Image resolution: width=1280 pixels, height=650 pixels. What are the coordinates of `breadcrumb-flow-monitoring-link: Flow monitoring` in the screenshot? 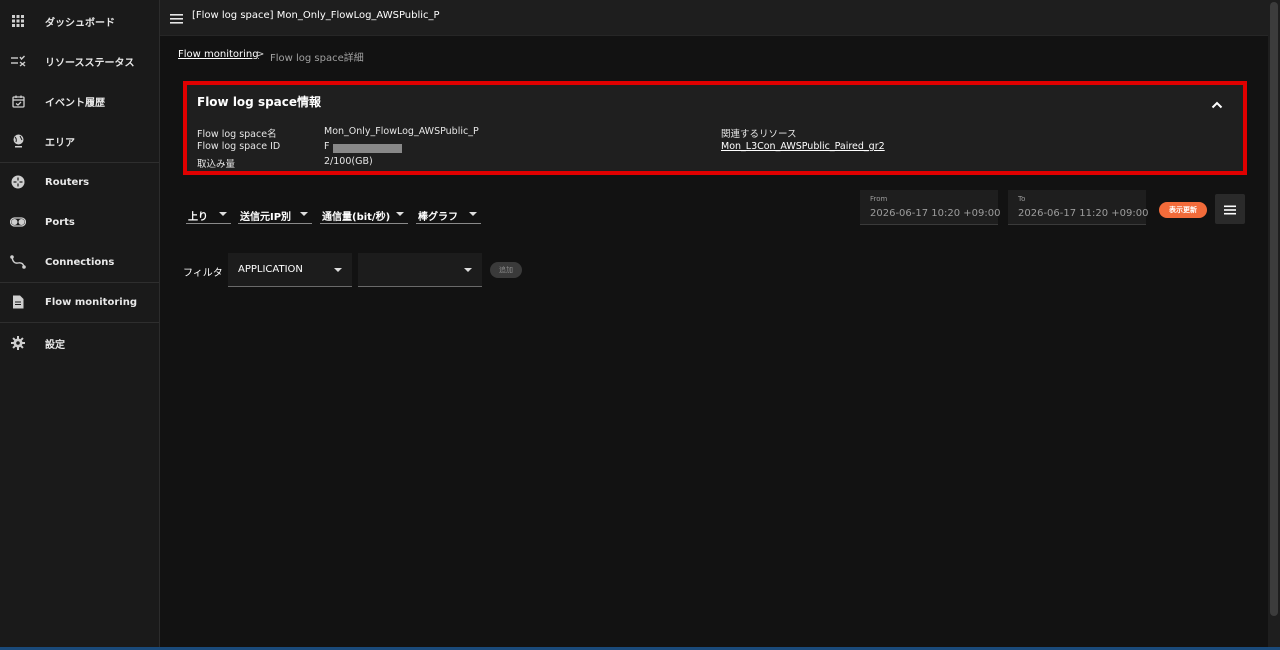 It's located at (218, 54).